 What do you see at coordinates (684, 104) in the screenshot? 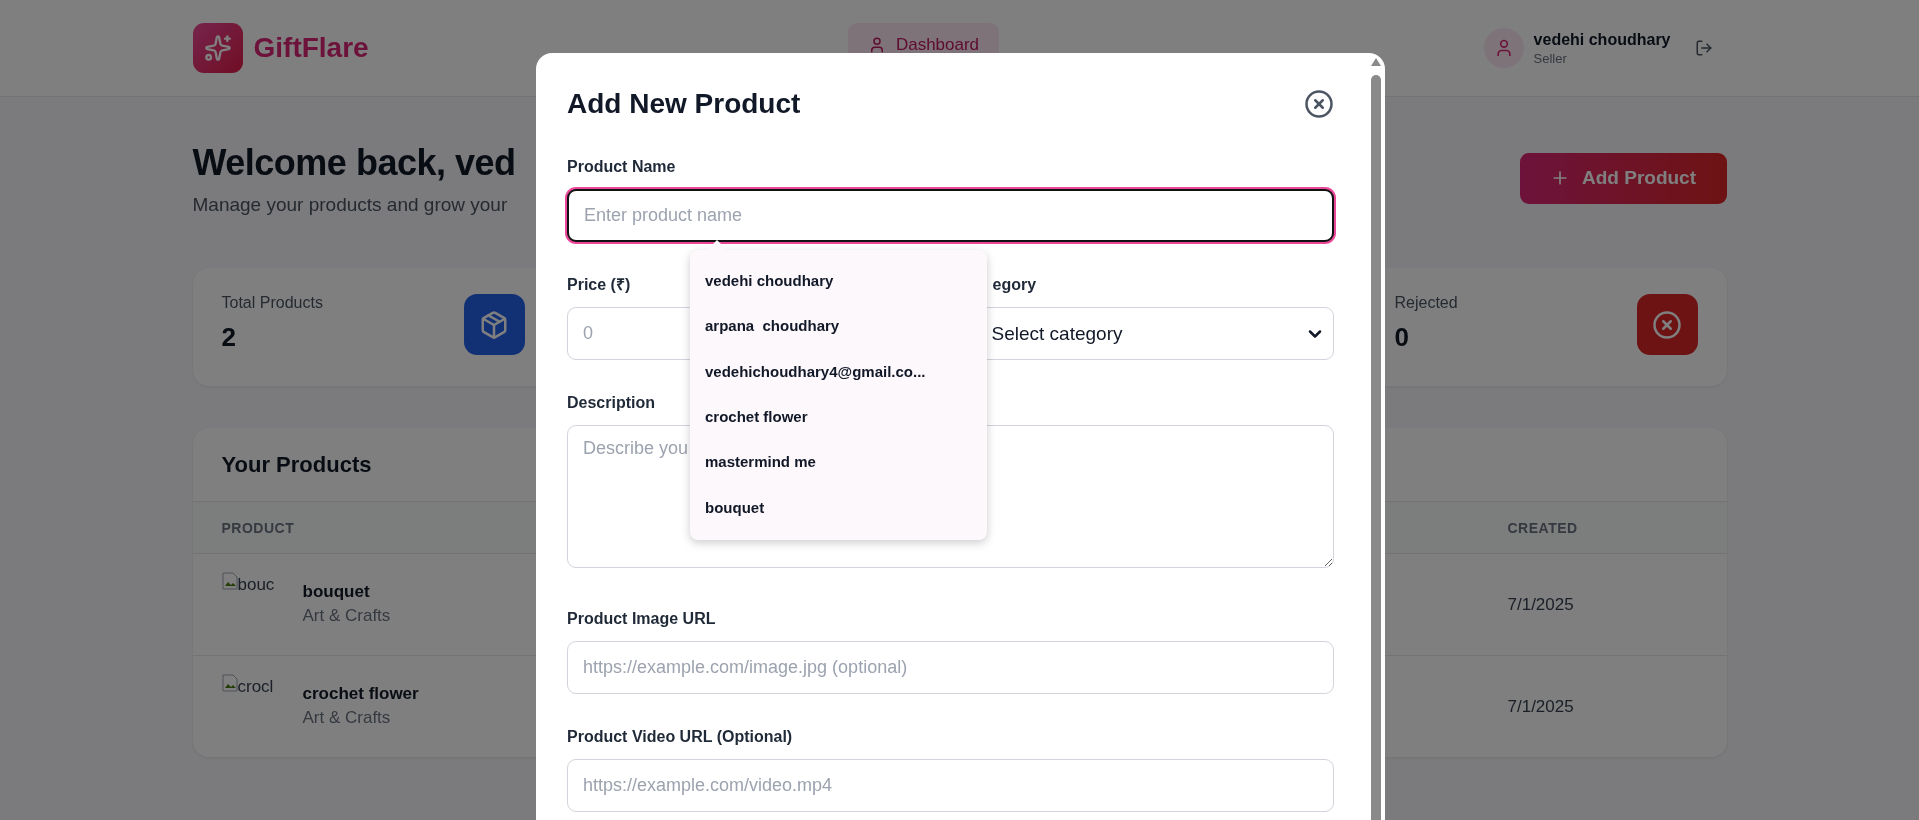
I see `dialog-title: Add New Product` at bounding box center [684, 104].